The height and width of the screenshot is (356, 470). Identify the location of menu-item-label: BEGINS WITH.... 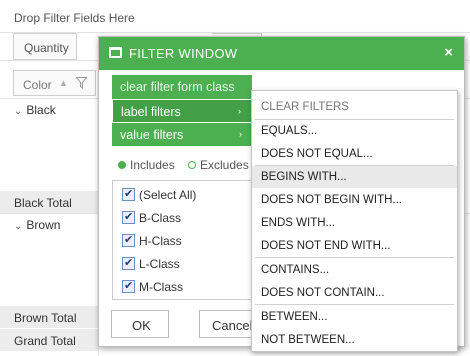
(304, 177).